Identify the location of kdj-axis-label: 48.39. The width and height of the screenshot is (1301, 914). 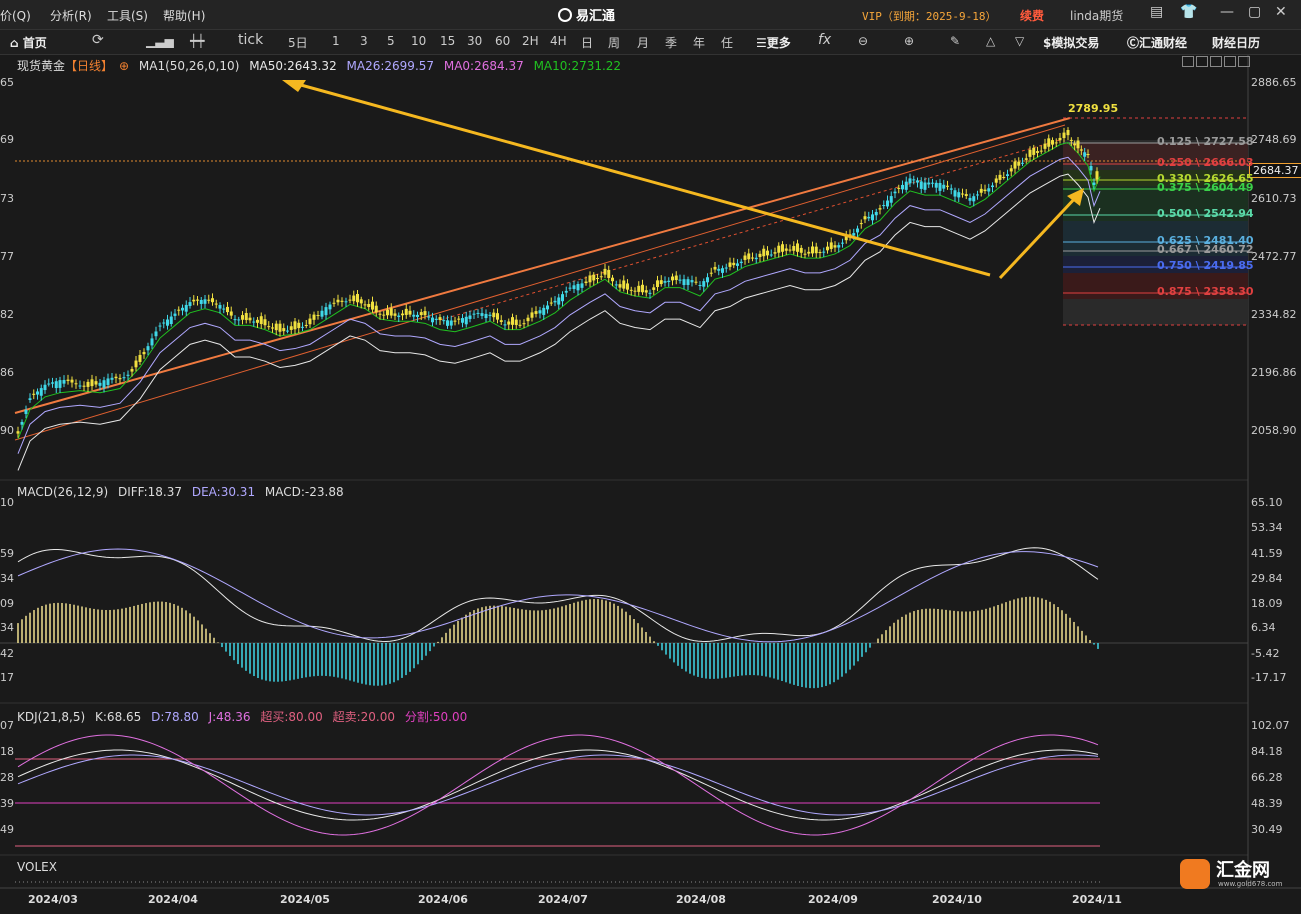
(1267, 803).